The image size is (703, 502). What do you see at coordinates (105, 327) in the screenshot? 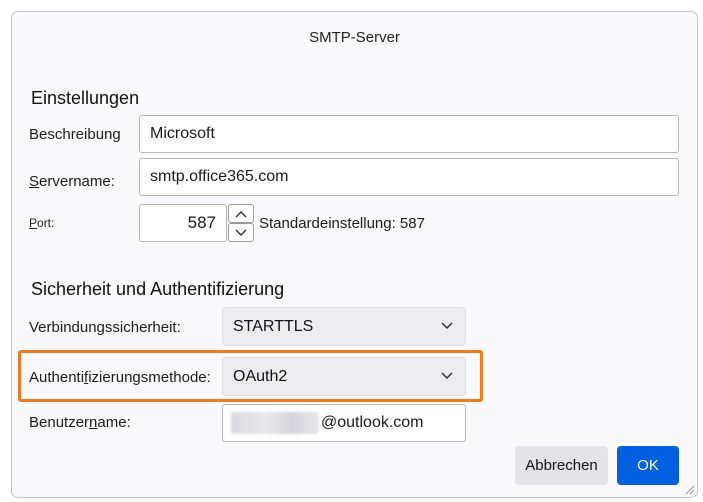
I see `connection-security-label: Verbindungssicherheit:` at bounding box center [105, 327].